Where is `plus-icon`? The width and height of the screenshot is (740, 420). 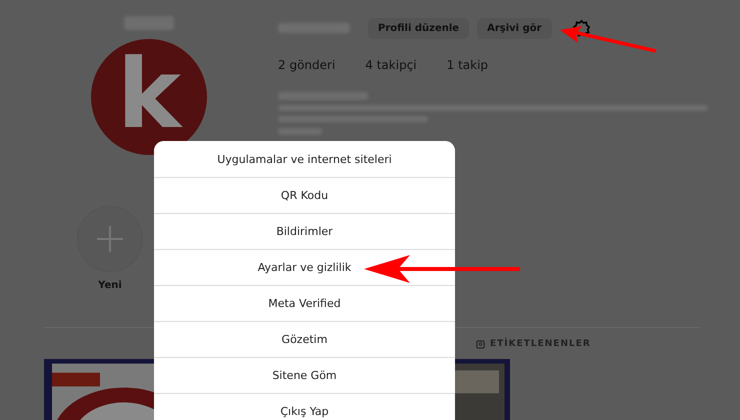
plus-icon is located at coordinates (110, 239).